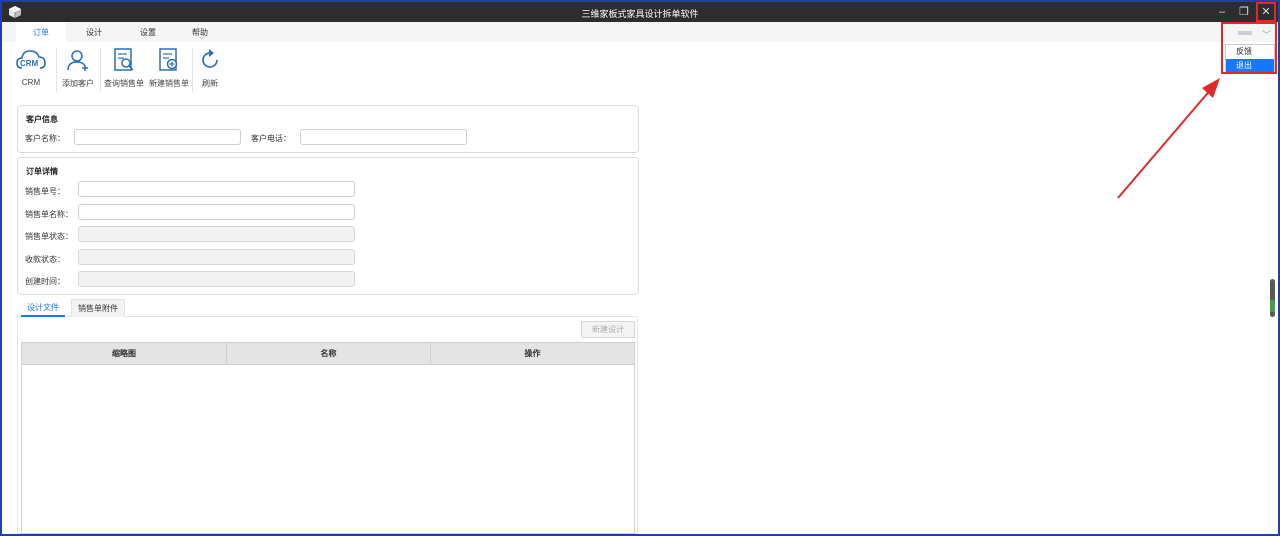  I want to click on customer-phone-label: 客户电话：, so click(271, 138).